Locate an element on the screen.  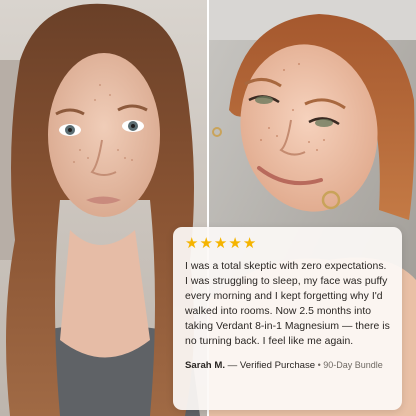
star-rating: ★ ★ ★ ★ ★ is located at coordinates (288, 243).